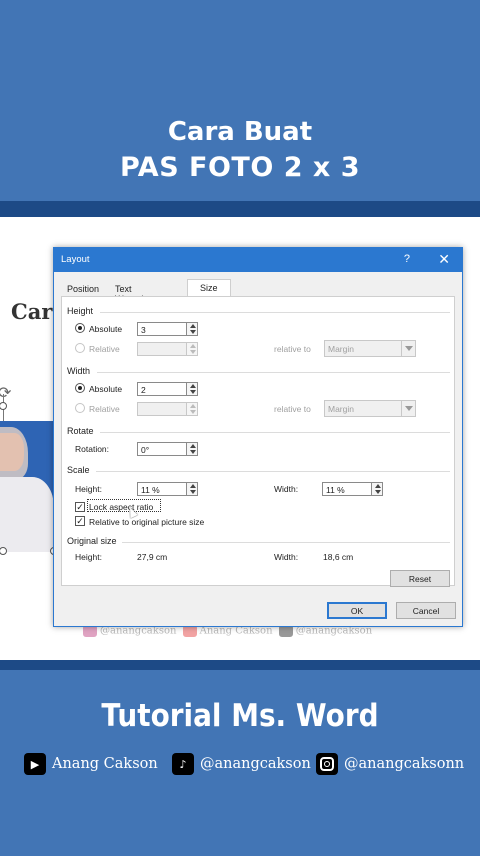 Image resolution: width=480 pixels, height=856 pixels. Describe the element at coordinates (275, 432) in the screenshot. I see `rotate-divider` at that location.